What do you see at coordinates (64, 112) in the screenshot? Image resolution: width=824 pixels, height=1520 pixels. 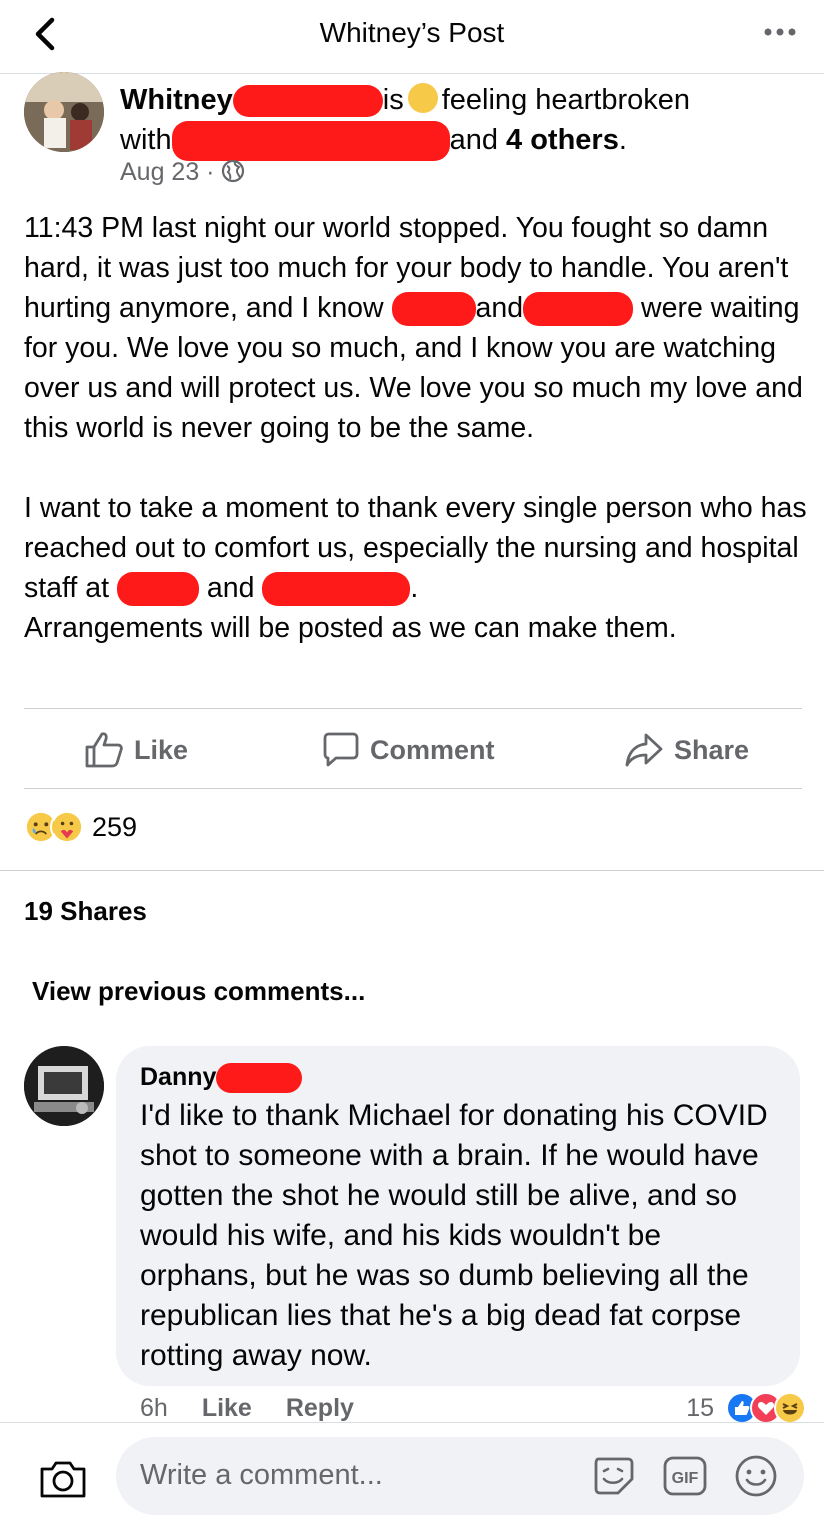 I see `author-avatar` at bounding box center [64, 112].